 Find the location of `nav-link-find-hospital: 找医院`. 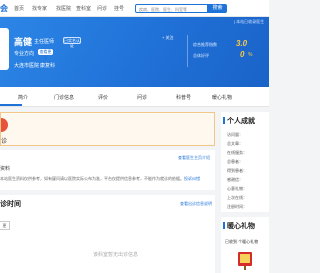

nav-link-find-hospital: 找医院 is located at coordinates (63, 8).